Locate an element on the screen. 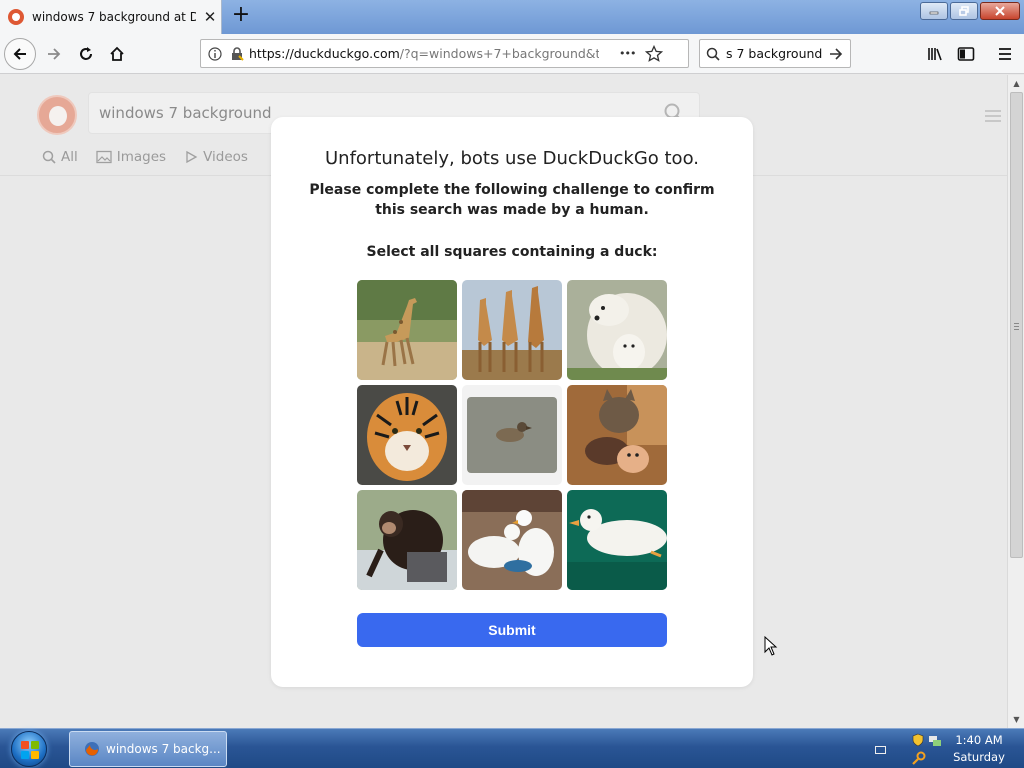 This screenshot has width=1024, height=768. tab-title: windows 7 background at DuckDuckGo is located at coordinates (114, 17).